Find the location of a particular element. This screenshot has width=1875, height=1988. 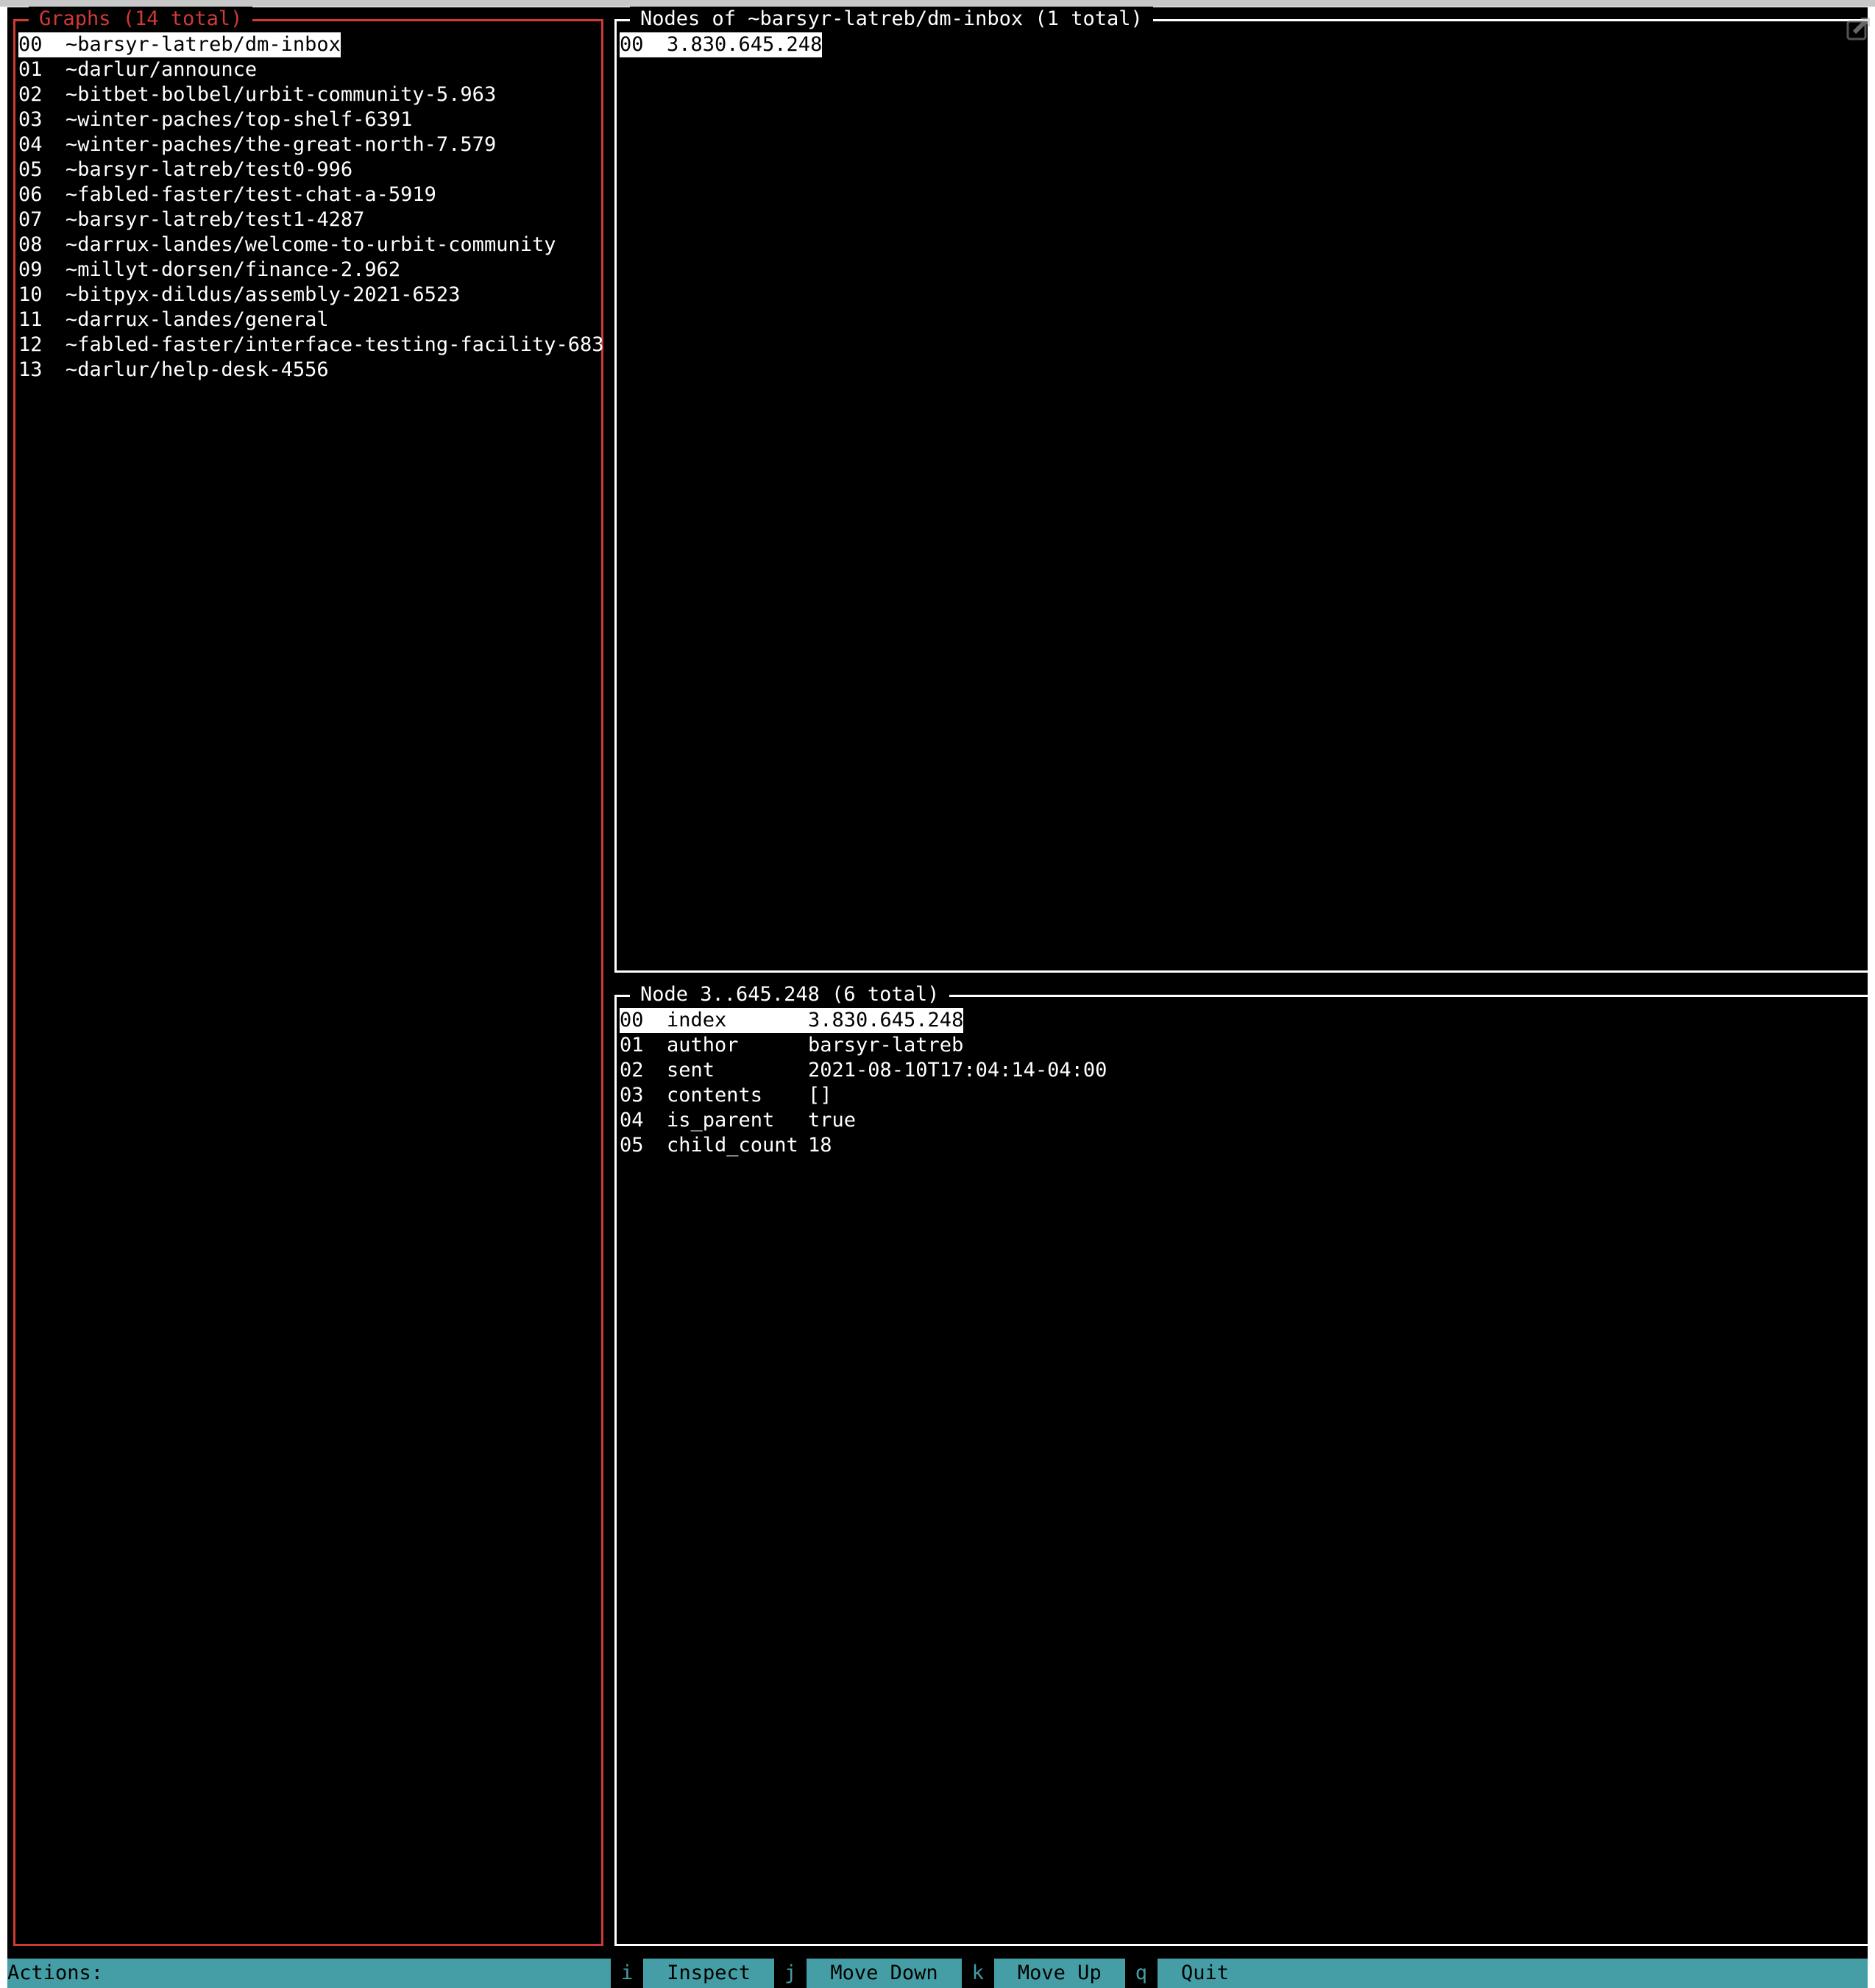

node-item-name: 3.830.645.248 is located at coordinates (745, 44).